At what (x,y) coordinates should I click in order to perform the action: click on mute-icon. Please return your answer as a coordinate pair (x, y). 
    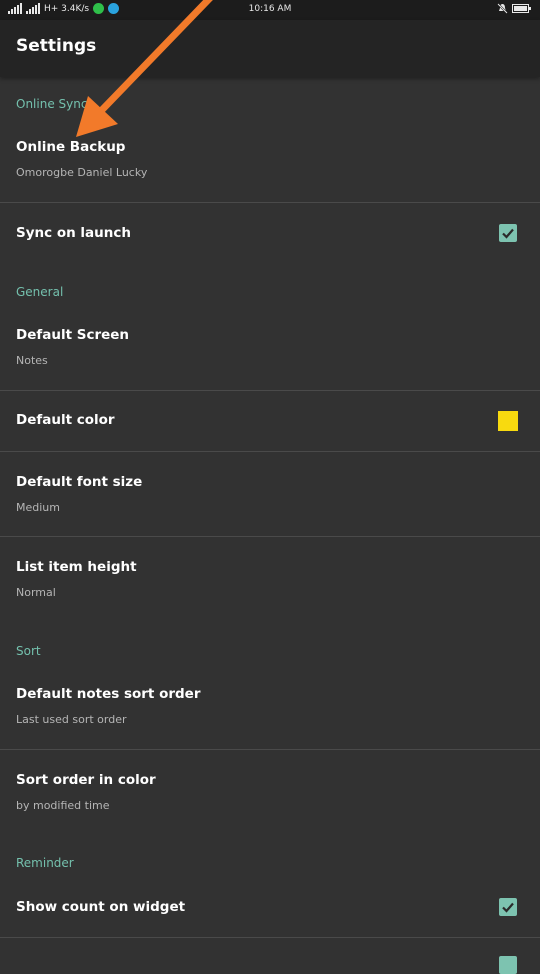
    Looking at the image, I should click on (502, 8).